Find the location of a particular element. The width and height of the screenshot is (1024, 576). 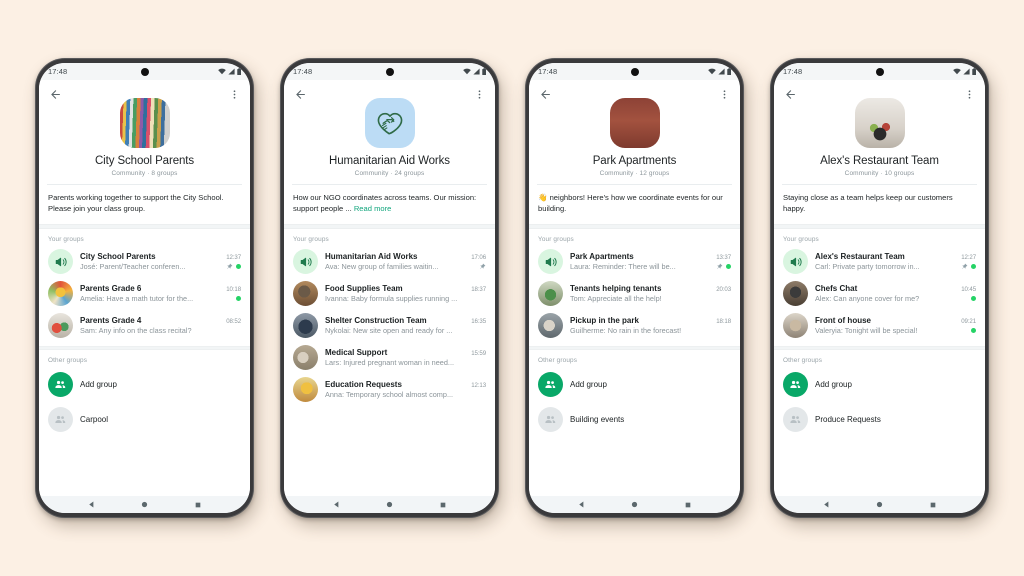

group-item-timestamp: 12:13 is located at coordinates (478, 386).